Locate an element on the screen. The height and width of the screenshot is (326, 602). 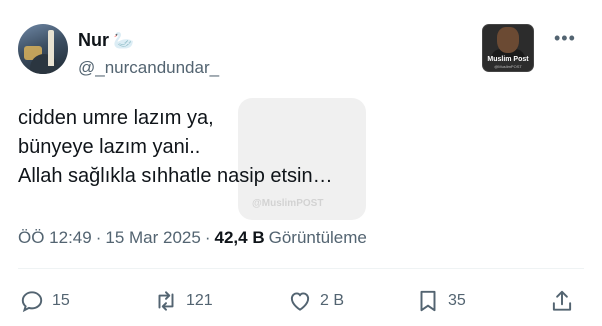
share-button is located at coordinates (562, 301).